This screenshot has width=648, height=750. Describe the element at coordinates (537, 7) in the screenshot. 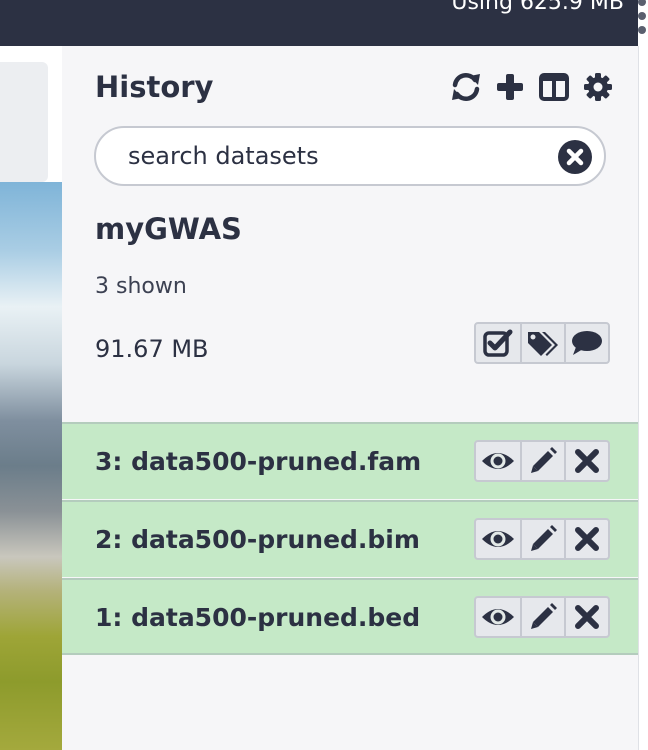

I see `quota-usage-text: Using 625.9 MB` at that location.